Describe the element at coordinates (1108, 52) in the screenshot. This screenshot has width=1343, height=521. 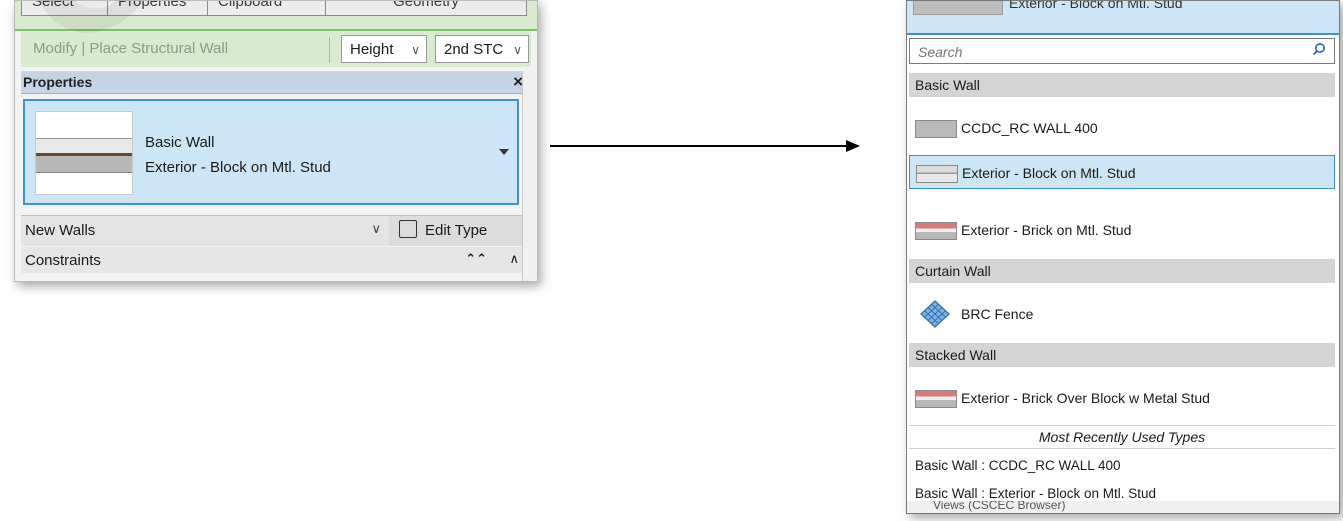
I see `search-input` at that location.